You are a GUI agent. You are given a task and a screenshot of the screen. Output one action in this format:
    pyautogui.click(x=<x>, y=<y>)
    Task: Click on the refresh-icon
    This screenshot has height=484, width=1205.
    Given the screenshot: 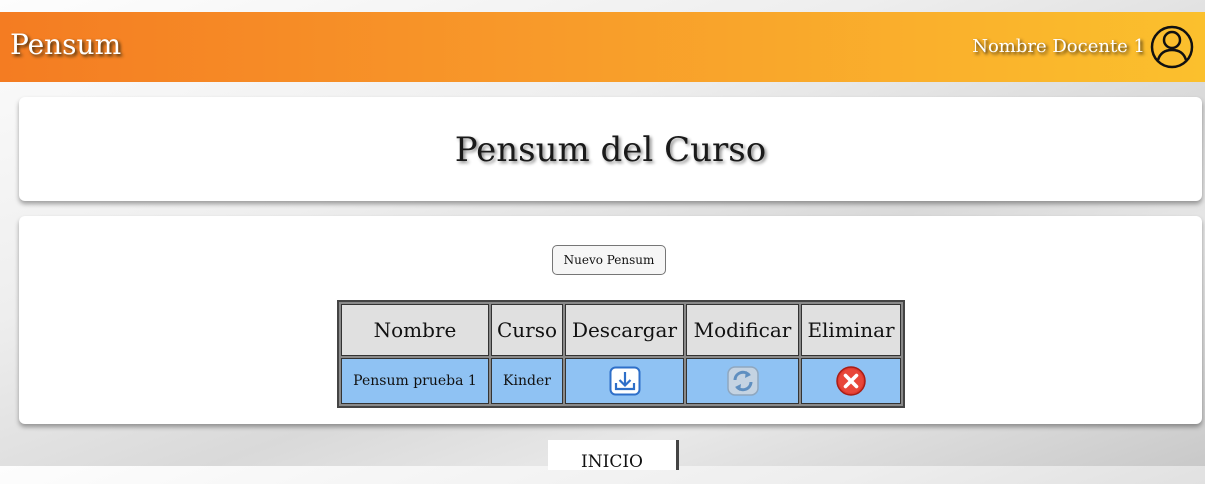 What is the action you would take?
    pyautogui.click(x=743, y=381)
    